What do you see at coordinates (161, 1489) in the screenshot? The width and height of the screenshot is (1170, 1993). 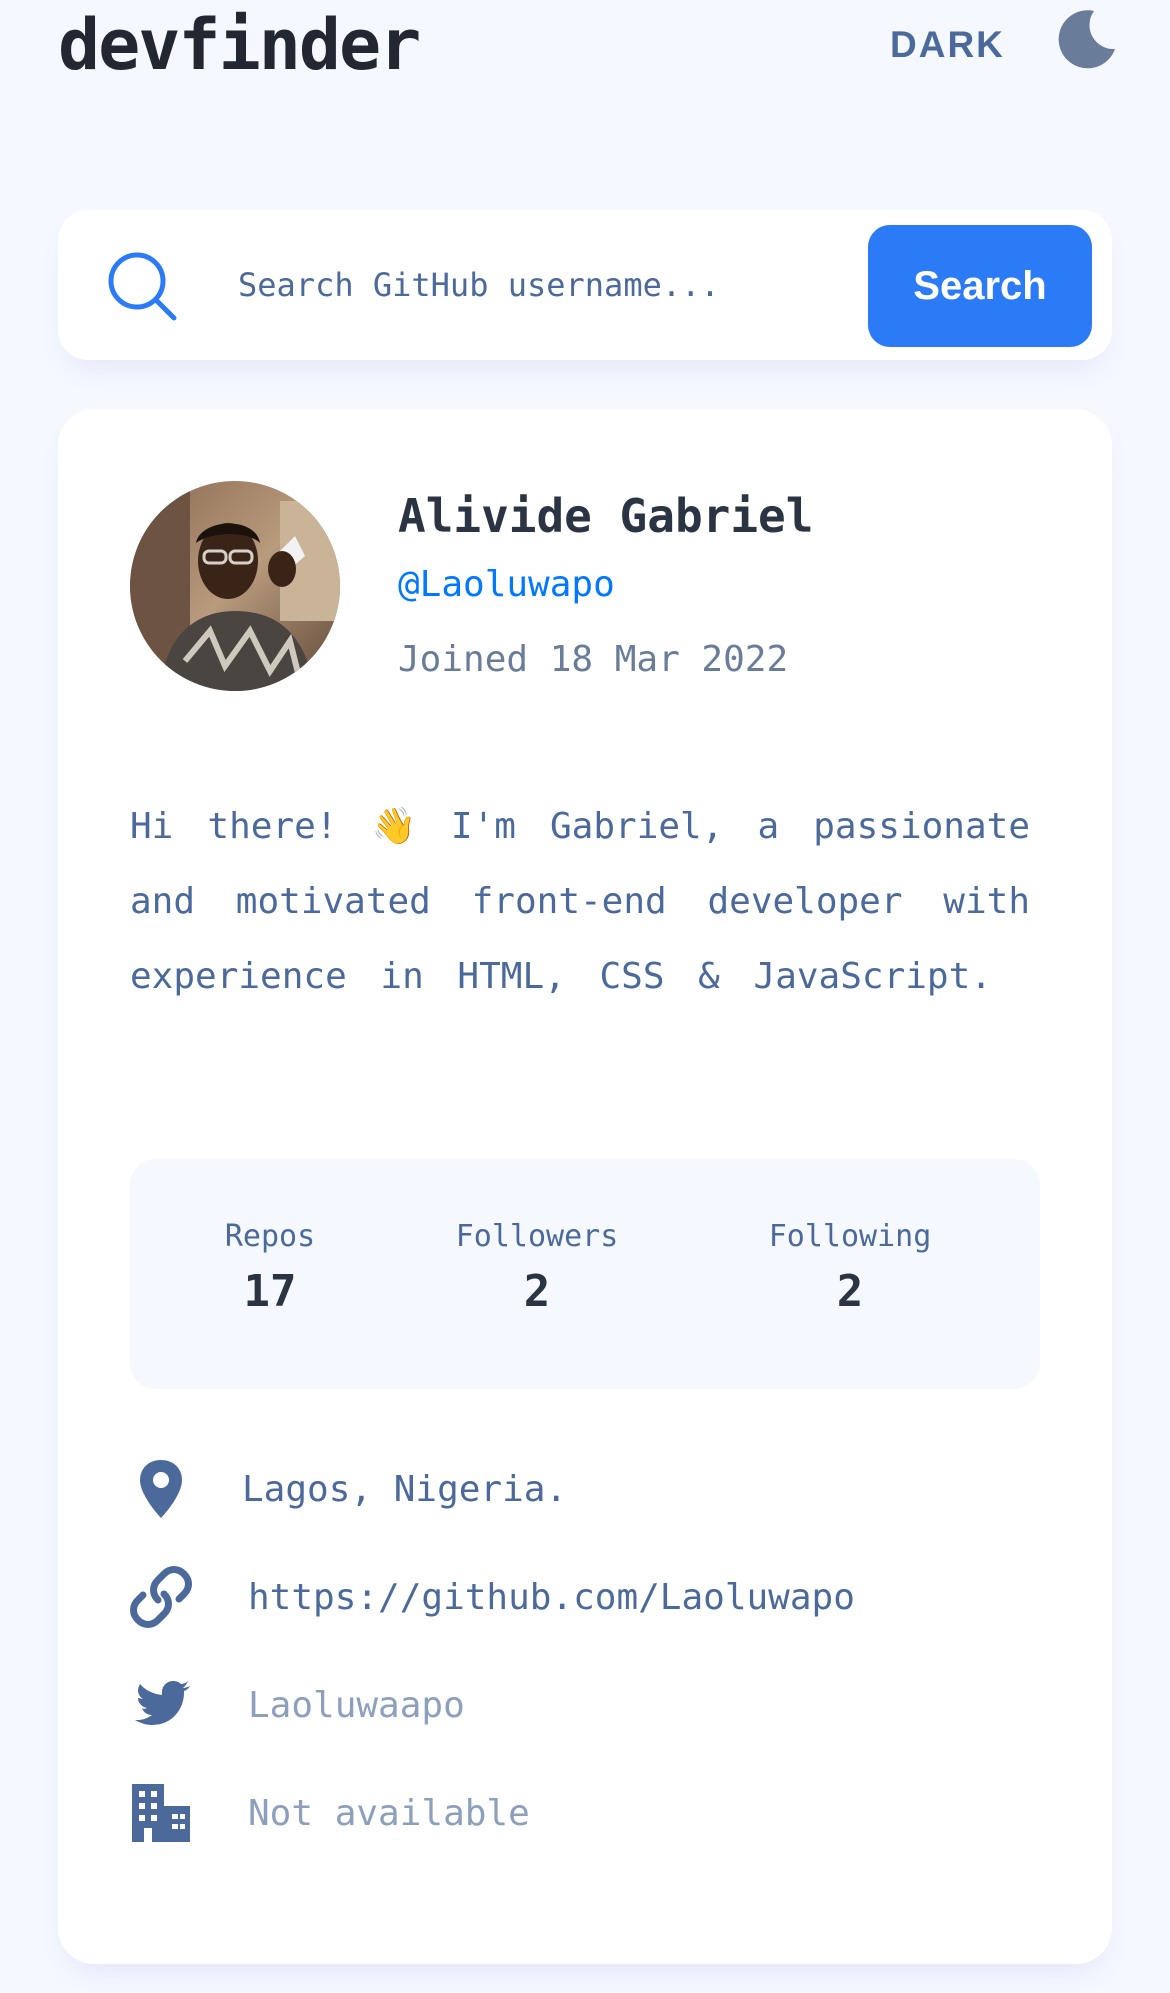 I see `location-pin-icon` at bounding box center [161, 1489].